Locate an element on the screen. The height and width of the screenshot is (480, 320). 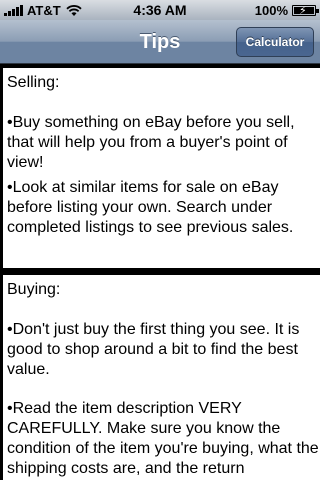
section-heading-buying: Buying: is located at coordinates (34, 289).